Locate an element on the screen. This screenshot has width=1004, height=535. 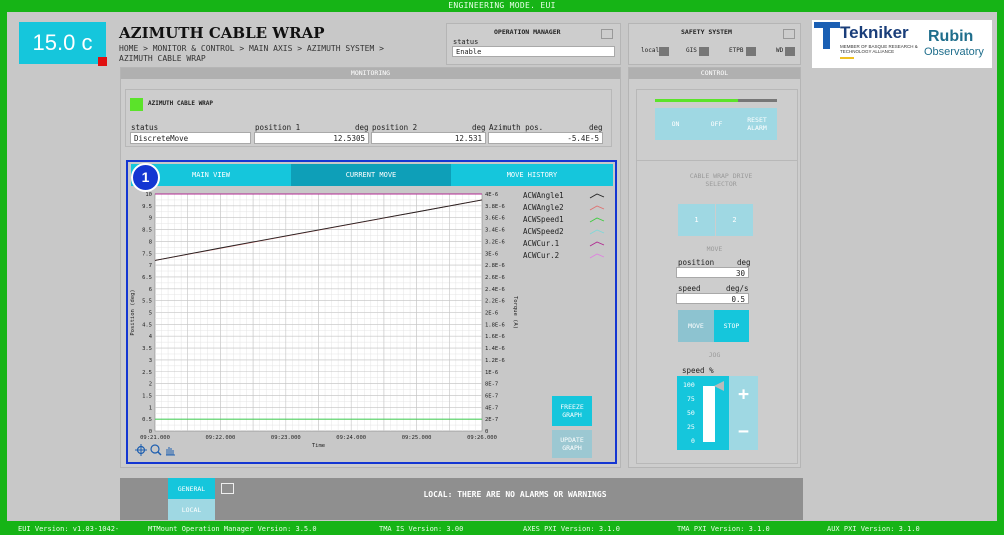
zoom-icon is located at coordinates (156, 450).